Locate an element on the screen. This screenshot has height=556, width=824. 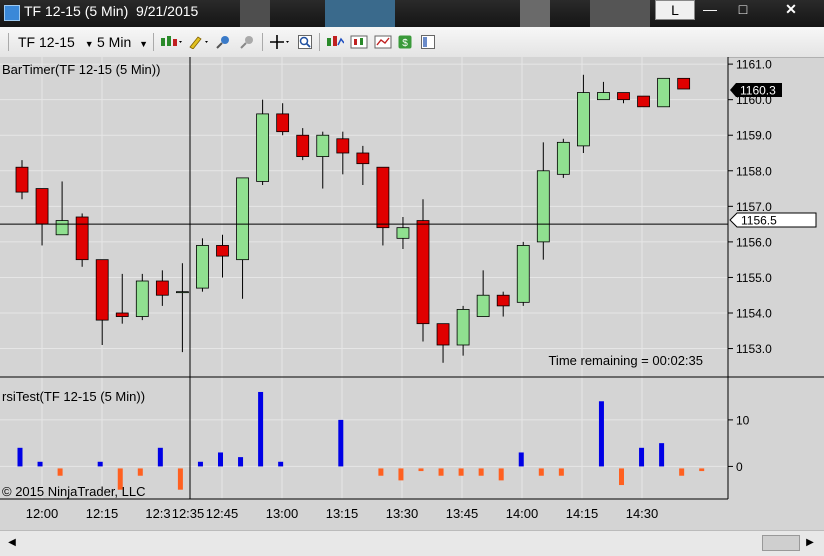
x-tick-label: 13:45 is located at coordinates (462, 513).